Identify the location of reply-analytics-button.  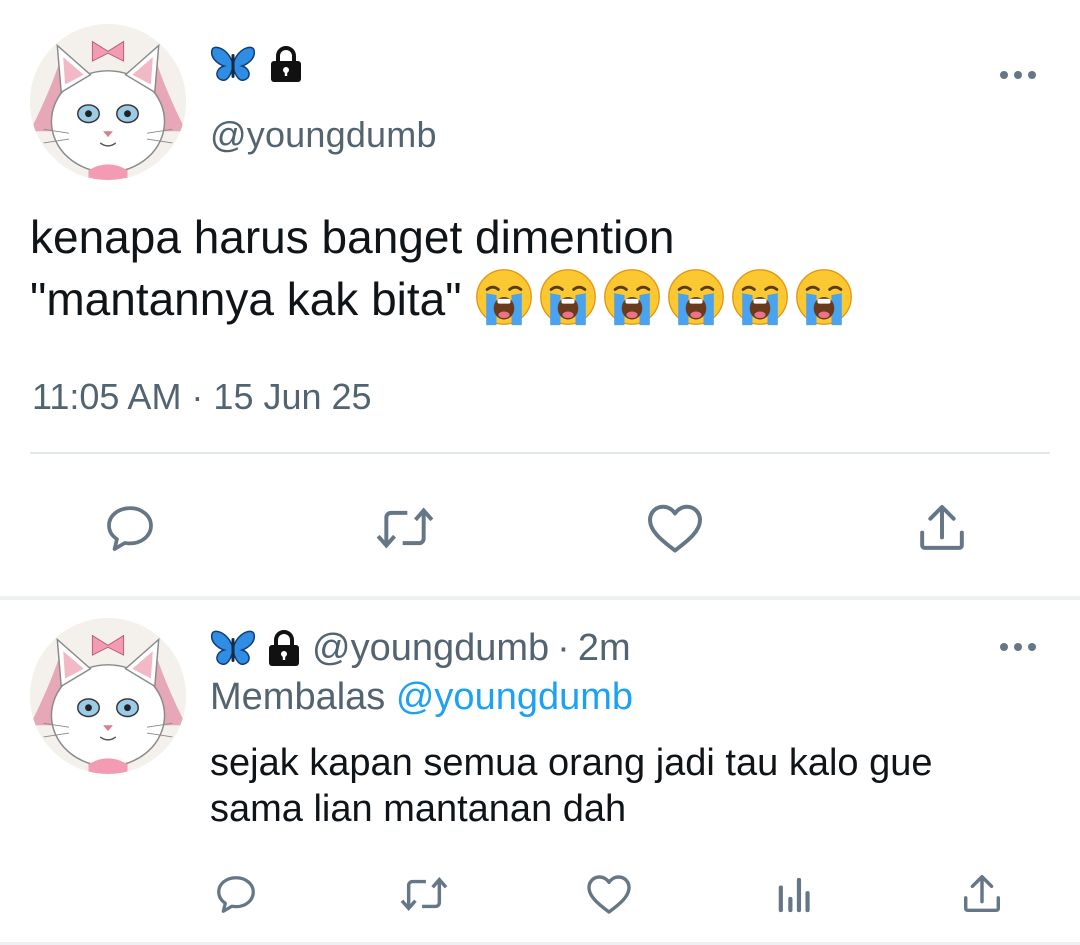
(794, 895).